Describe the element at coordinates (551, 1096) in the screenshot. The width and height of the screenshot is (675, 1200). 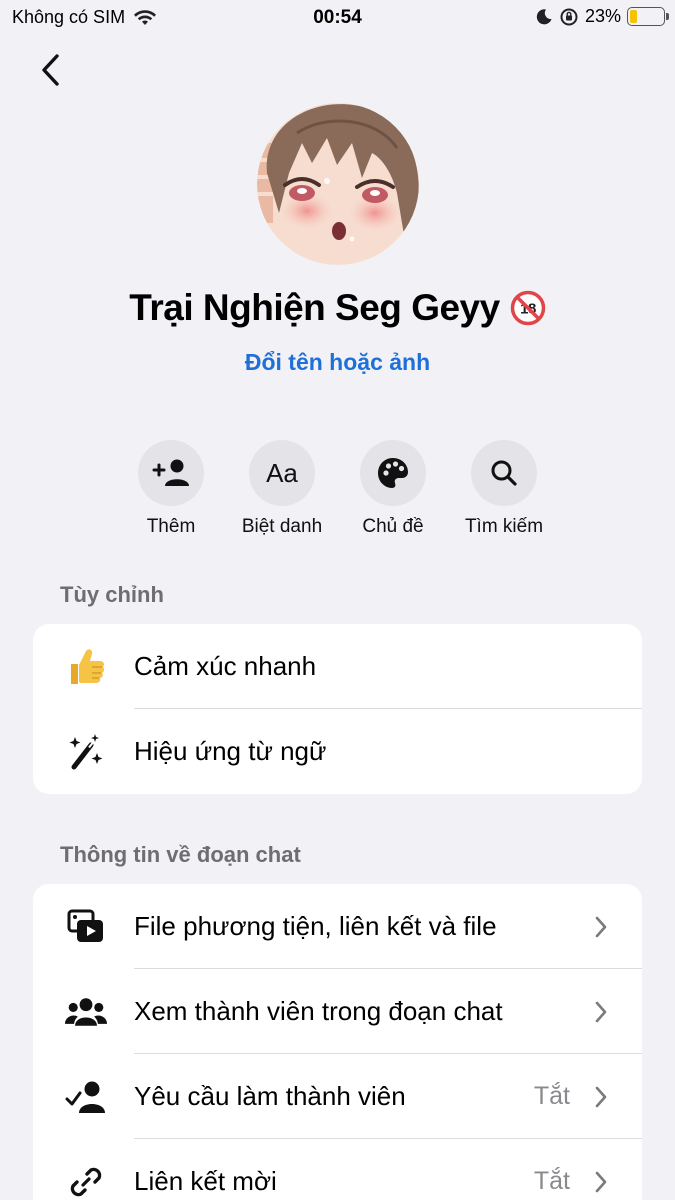
I see `member-requests-value: Tắt` at that location.